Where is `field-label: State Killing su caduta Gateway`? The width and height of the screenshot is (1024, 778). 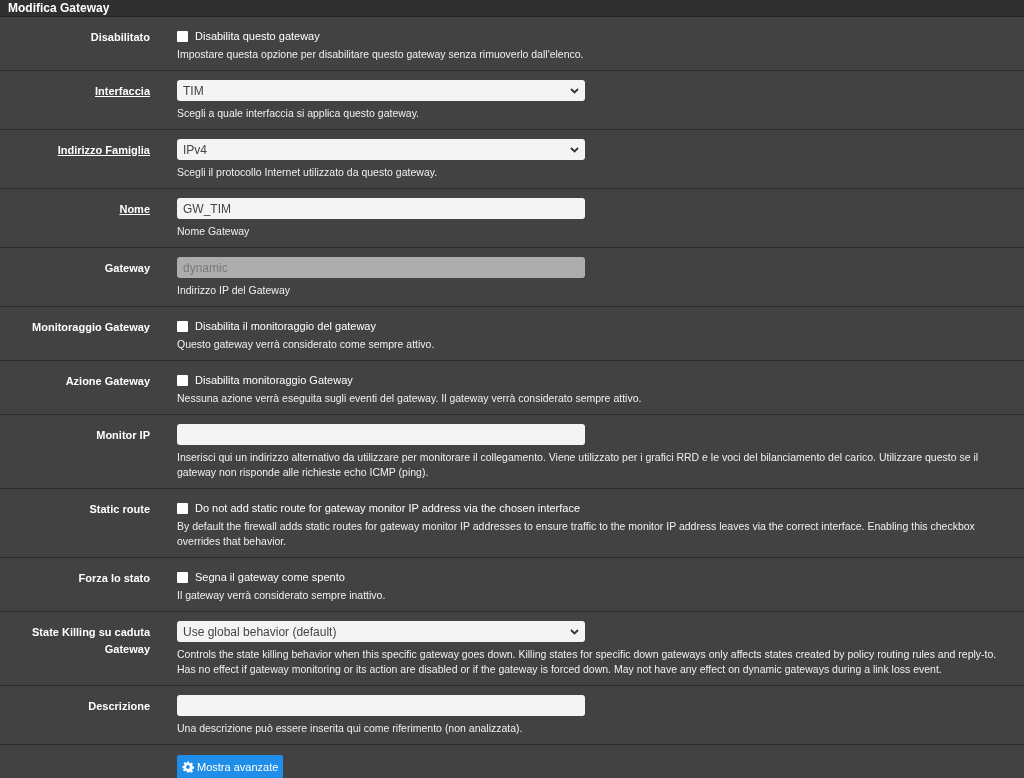
field-label: State Killing su caduta Gateway is located at coordinates (90, 641).